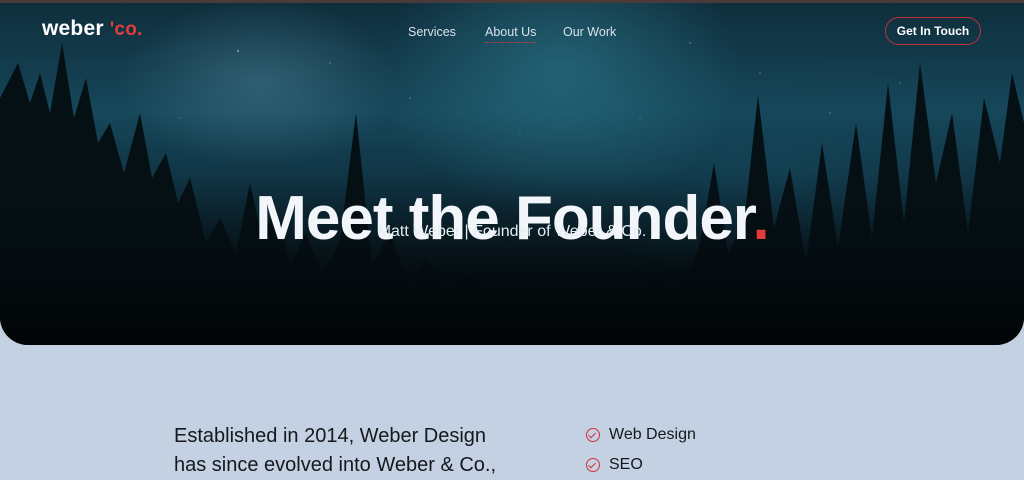  I want to click on hero-title: Meet the Founder., so click(512, 218).